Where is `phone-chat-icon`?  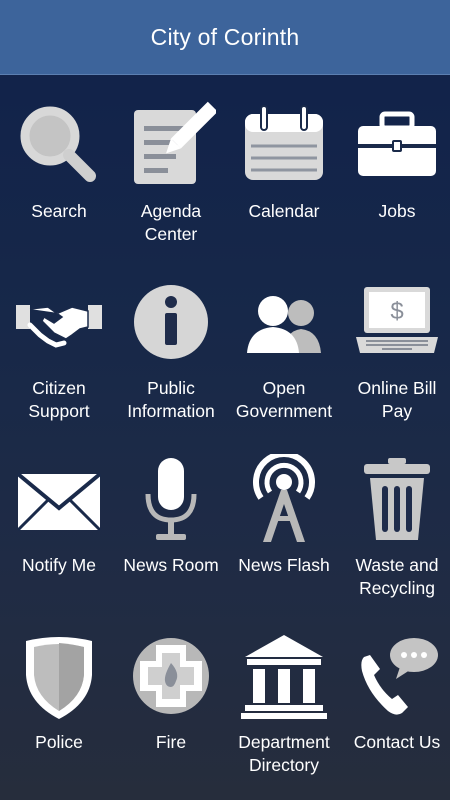
phone-chat-icon is located at coordinates (397, 676).